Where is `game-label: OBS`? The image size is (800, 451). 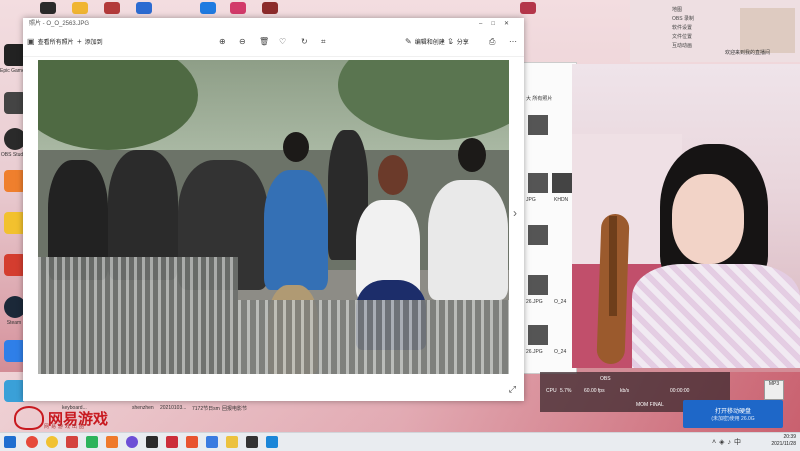 game-label: OBS is located at coordinates (605, 379).